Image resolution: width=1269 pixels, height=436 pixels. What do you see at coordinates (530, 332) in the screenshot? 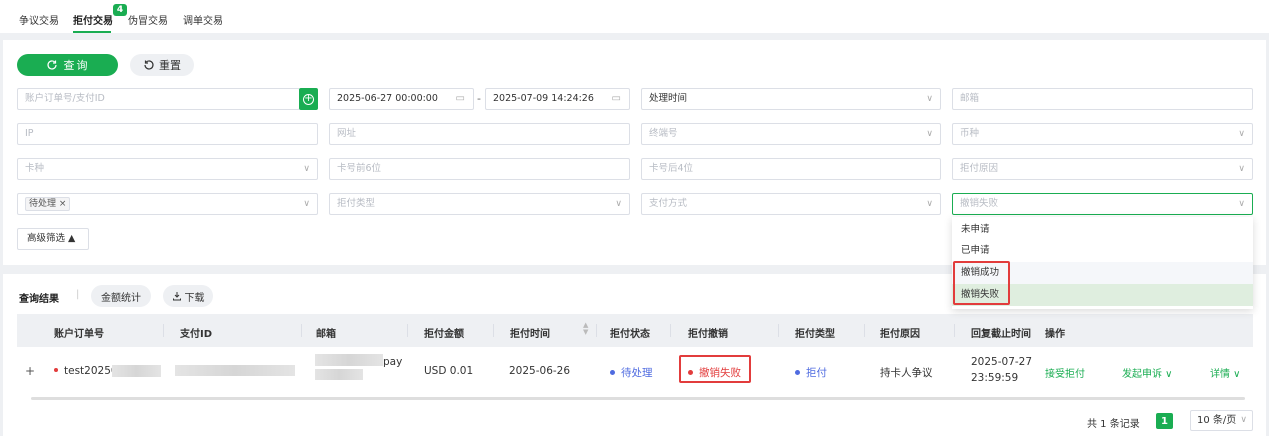
I see `col-time: 拒付时间` at bounding box center [530, 332].